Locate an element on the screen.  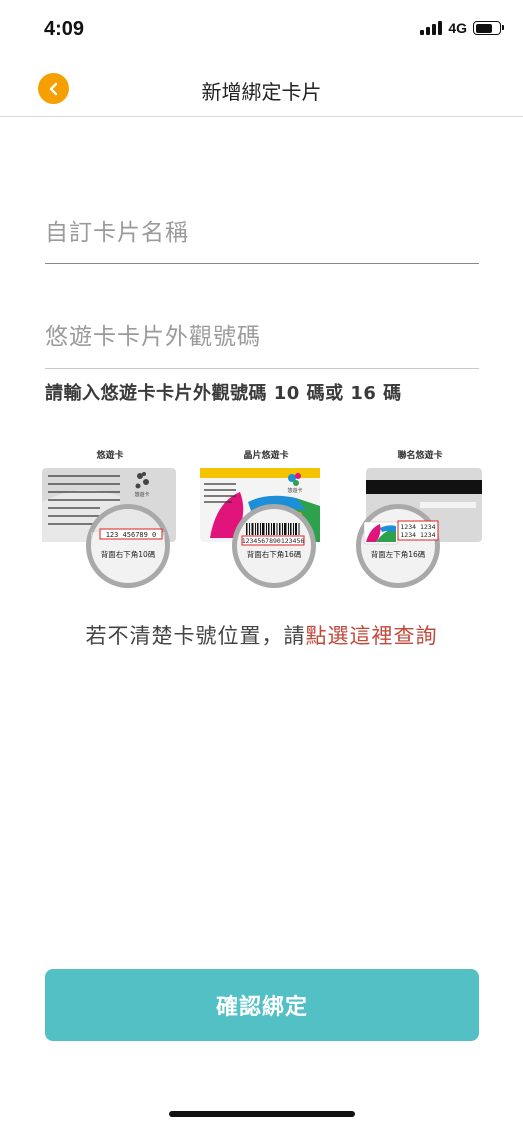
card-number-input is located at coordinates (262, 337).